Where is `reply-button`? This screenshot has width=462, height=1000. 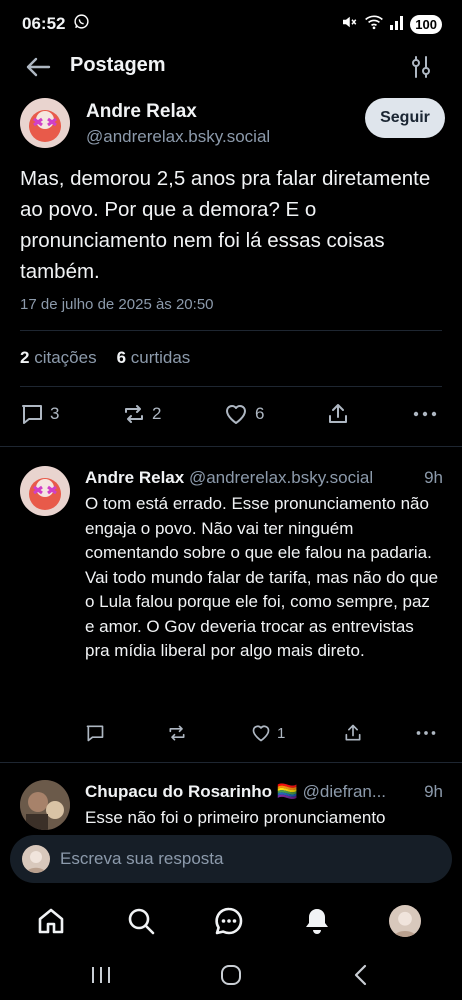
reply-button is located at coordinates (95, 733).